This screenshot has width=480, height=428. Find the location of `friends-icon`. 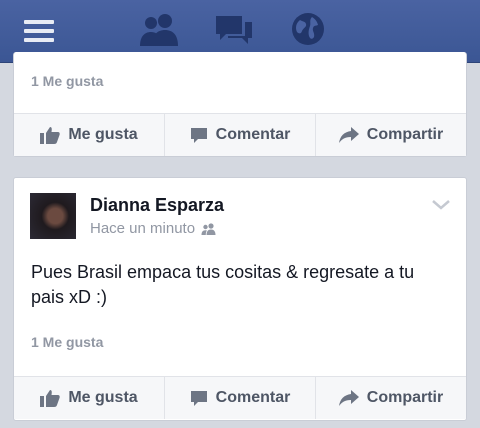

friends-icon is located at coordinates (159, 29).